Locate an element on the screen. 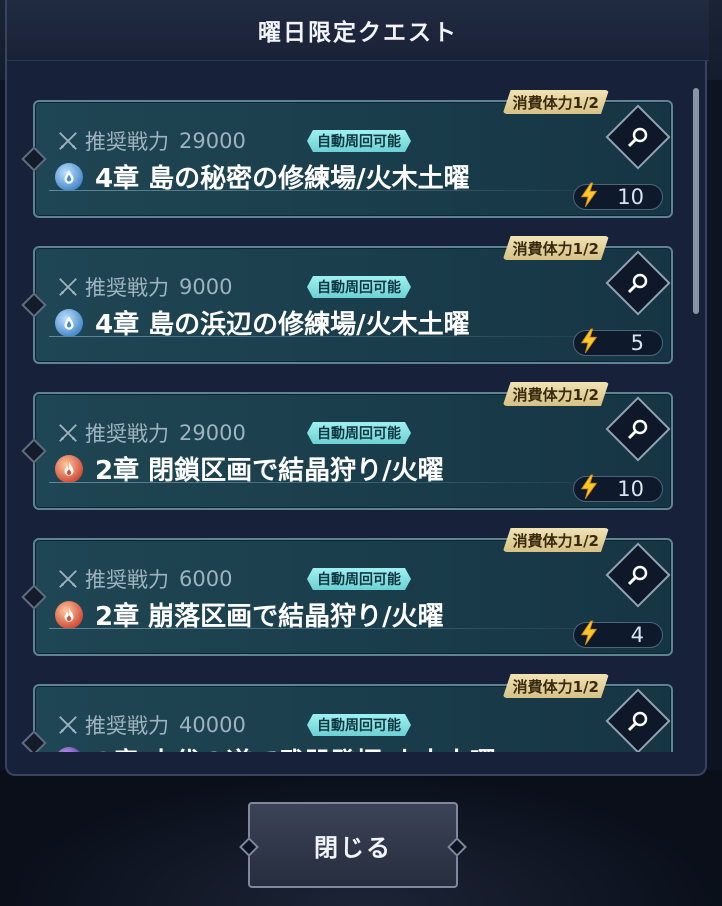 The width and height of the screenshot is (722, 906). recommended-power: 推奨戦力 6000 is located at coordinates (144, 579).